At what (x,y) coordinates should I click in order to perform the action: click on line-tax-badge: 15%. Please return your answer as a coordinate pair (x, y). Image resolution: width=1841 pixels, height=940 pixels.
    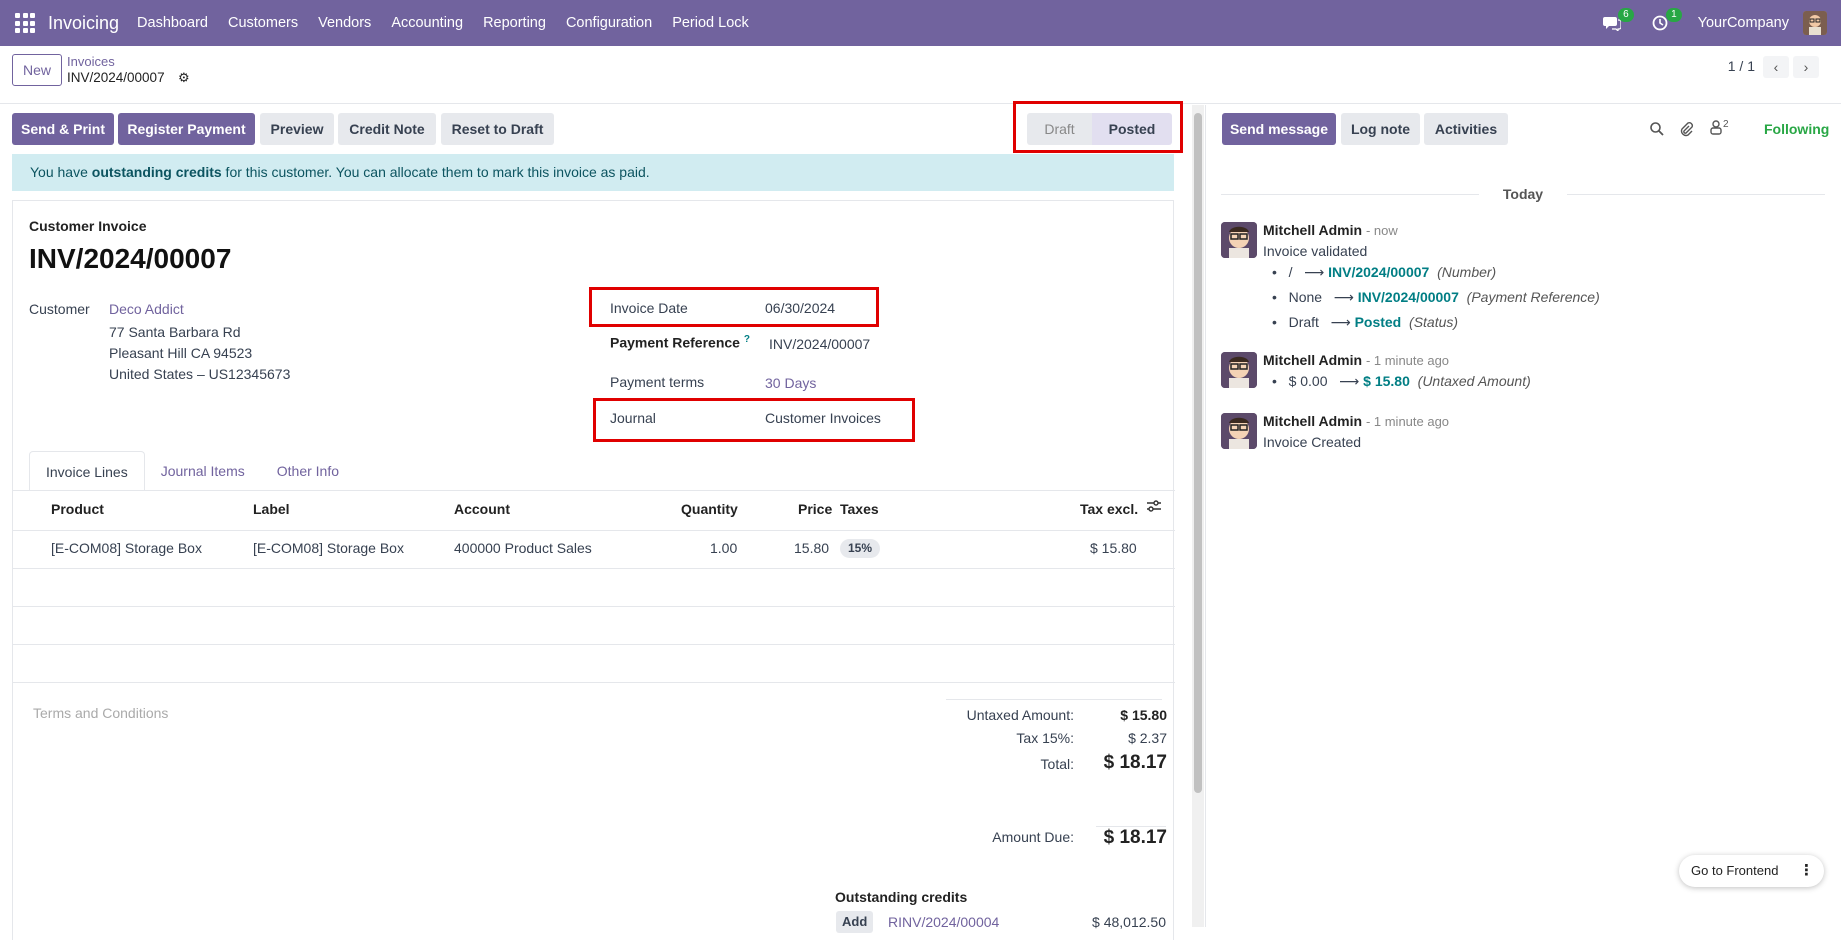
    Looking at the image, I should click on (860, 548).